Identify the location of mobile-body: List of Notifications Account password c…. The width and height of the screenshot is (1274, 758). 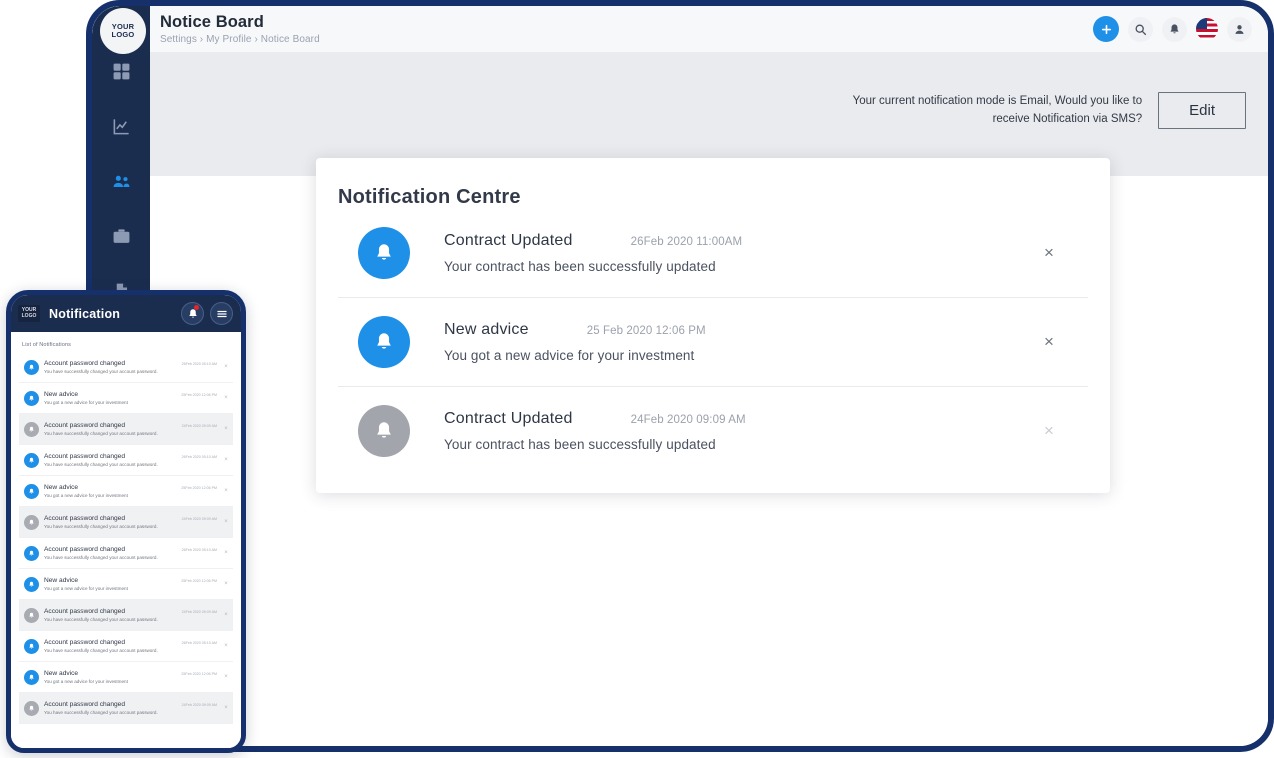
(126, 540).